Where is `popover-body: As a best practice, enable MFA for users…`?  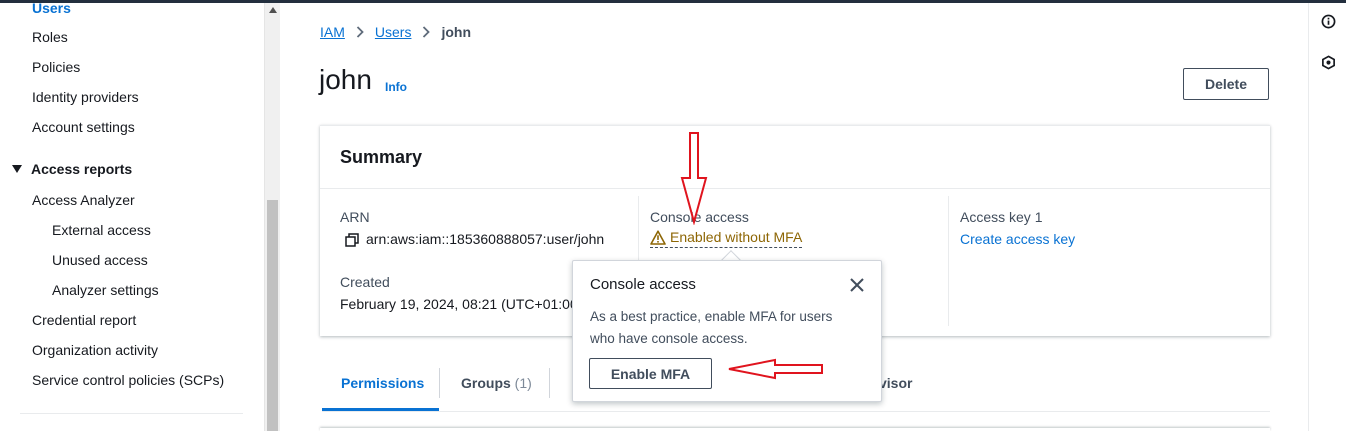 popover-body: As a best practice, enable MFA for users… is located at coordinates (711, 327).